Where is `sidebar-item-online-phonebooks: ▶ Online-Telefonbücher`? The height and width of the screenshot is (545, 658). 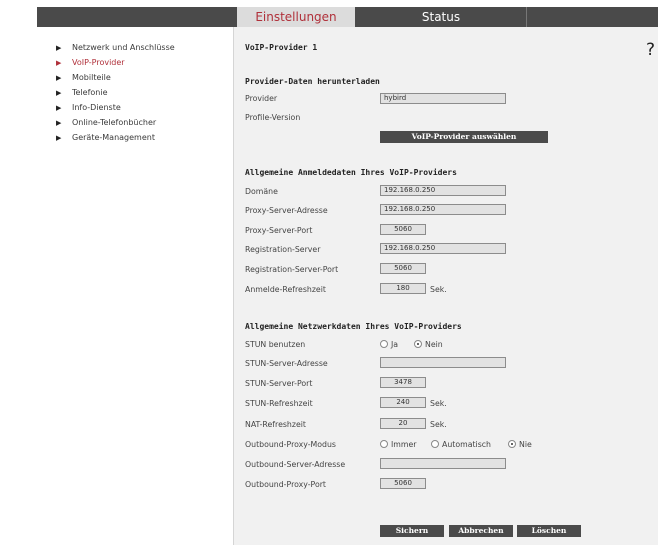 sidebar-item-online-phonebooks: ▶ Online-Telefonbücher is located at coordinates (115, 122).